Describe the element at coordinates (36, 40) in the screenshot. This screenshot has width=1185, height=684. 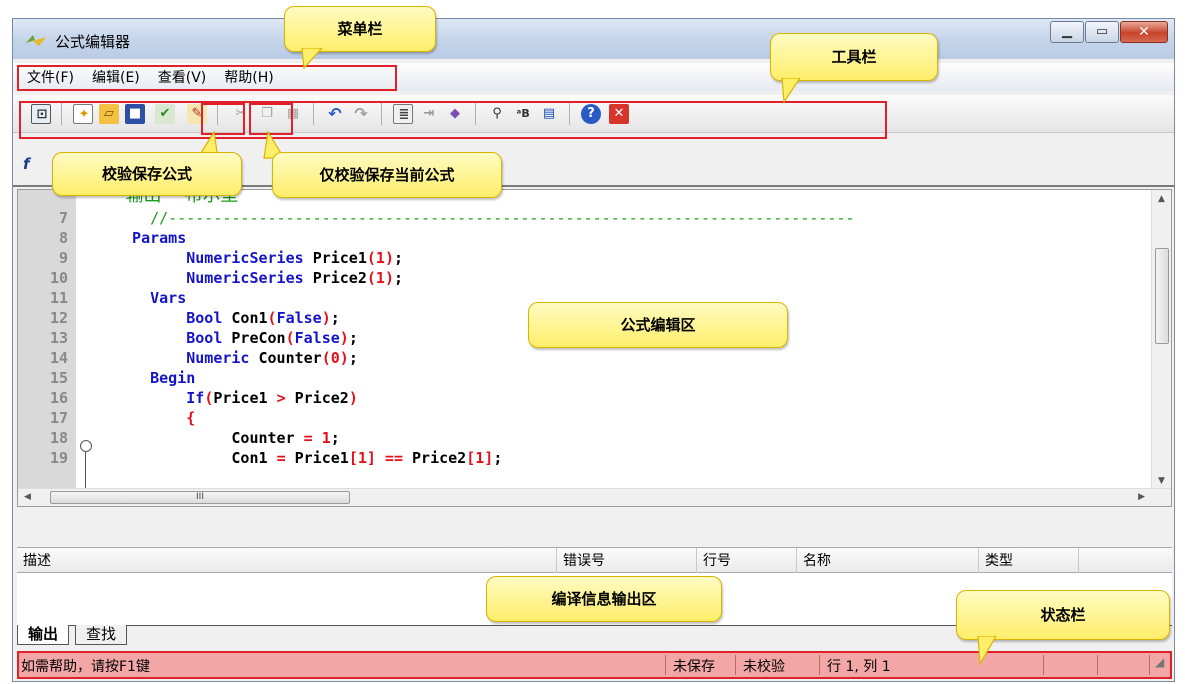
I see `app-icon` at that location.